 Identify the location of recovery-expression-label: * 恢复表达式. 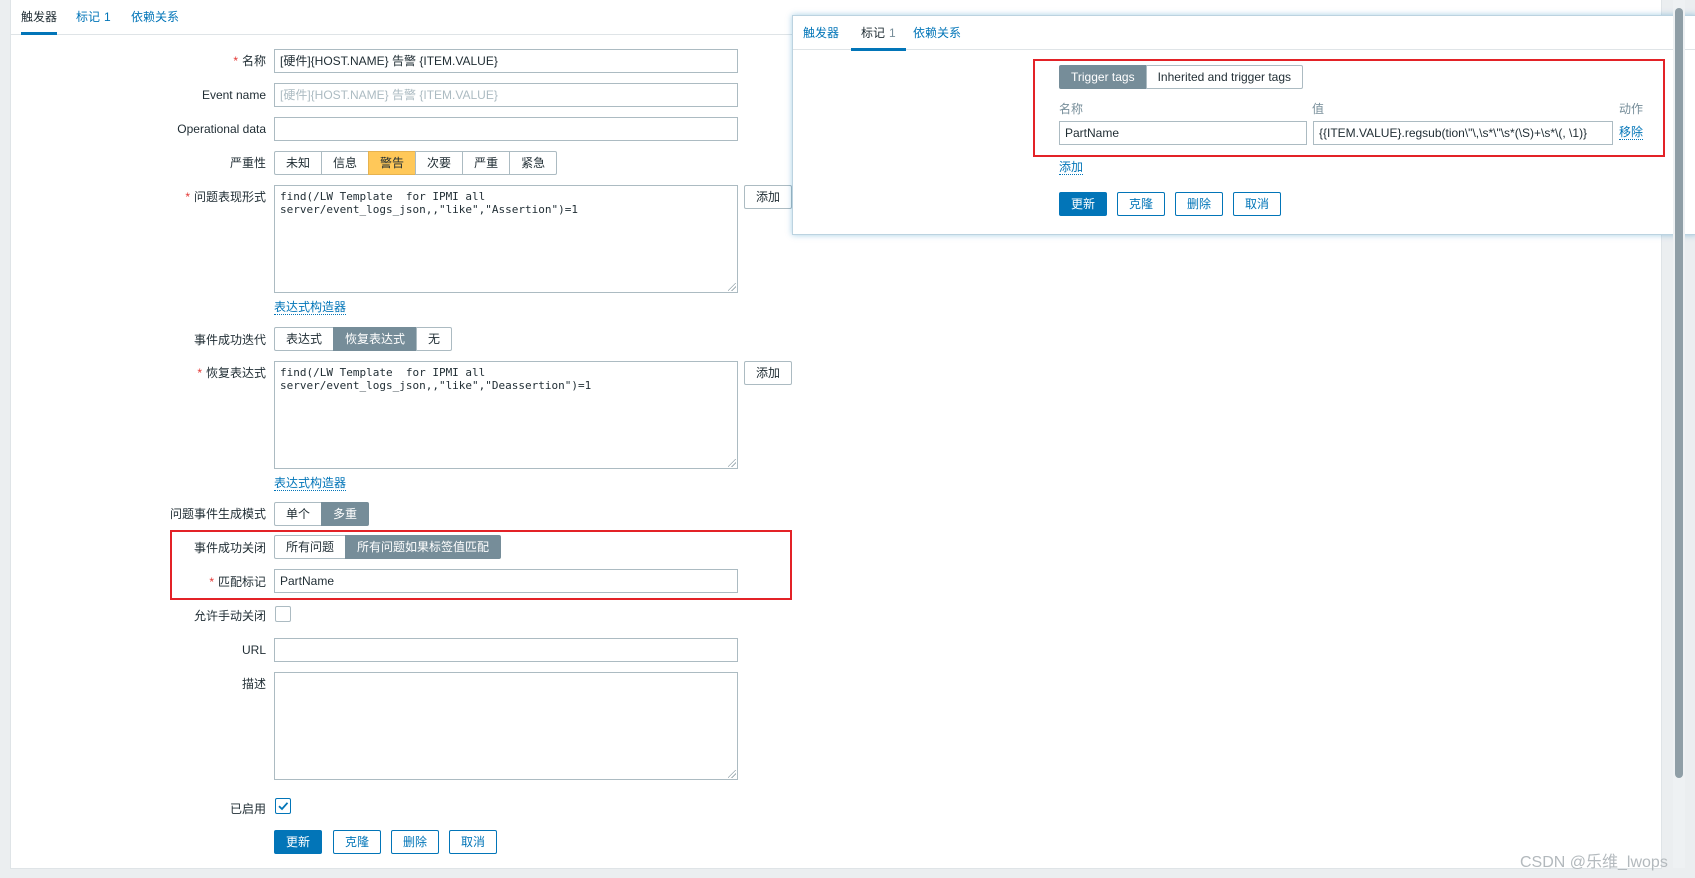
(163, 373).